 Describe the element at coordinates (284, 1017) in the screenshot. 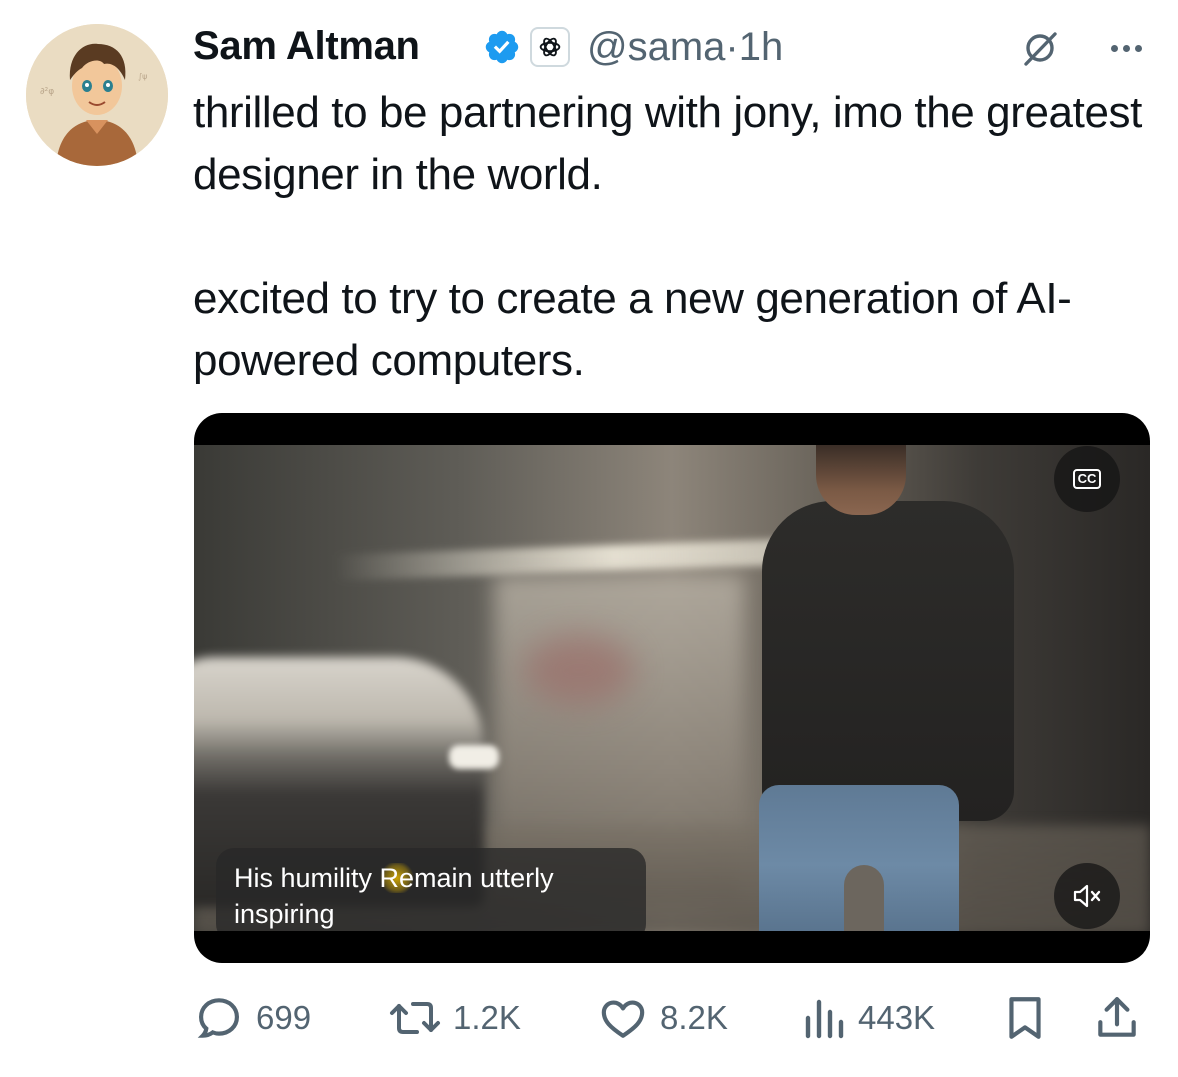

I see `reply-count: 699` at that location.